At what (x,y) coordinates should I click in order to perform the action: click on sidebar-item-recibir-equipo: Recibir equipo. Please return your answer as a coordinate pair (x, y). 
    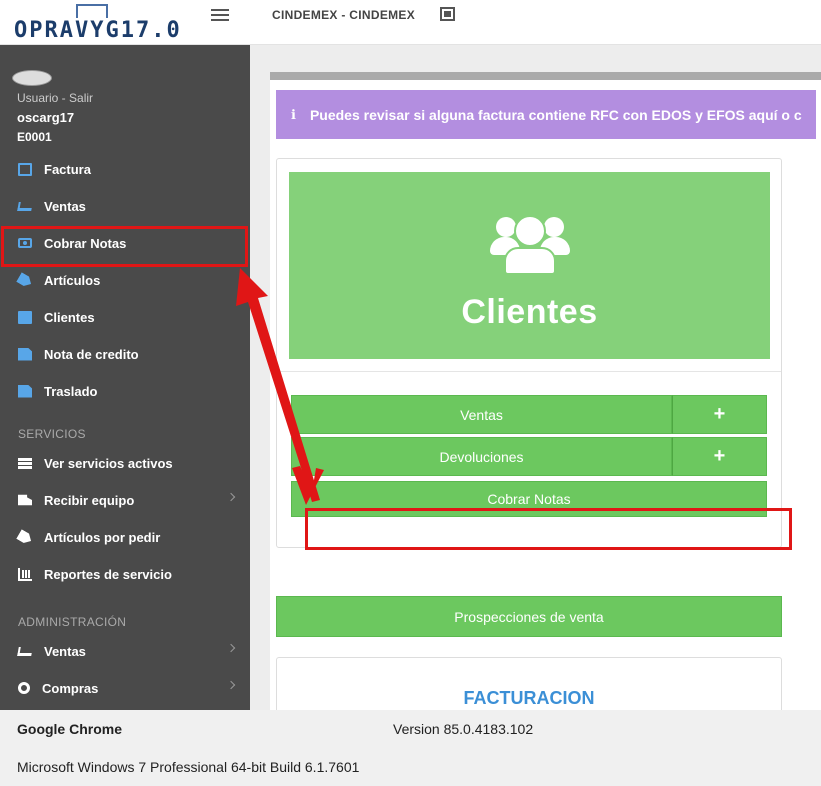
    Looking at the image, I should click on (125, 500).